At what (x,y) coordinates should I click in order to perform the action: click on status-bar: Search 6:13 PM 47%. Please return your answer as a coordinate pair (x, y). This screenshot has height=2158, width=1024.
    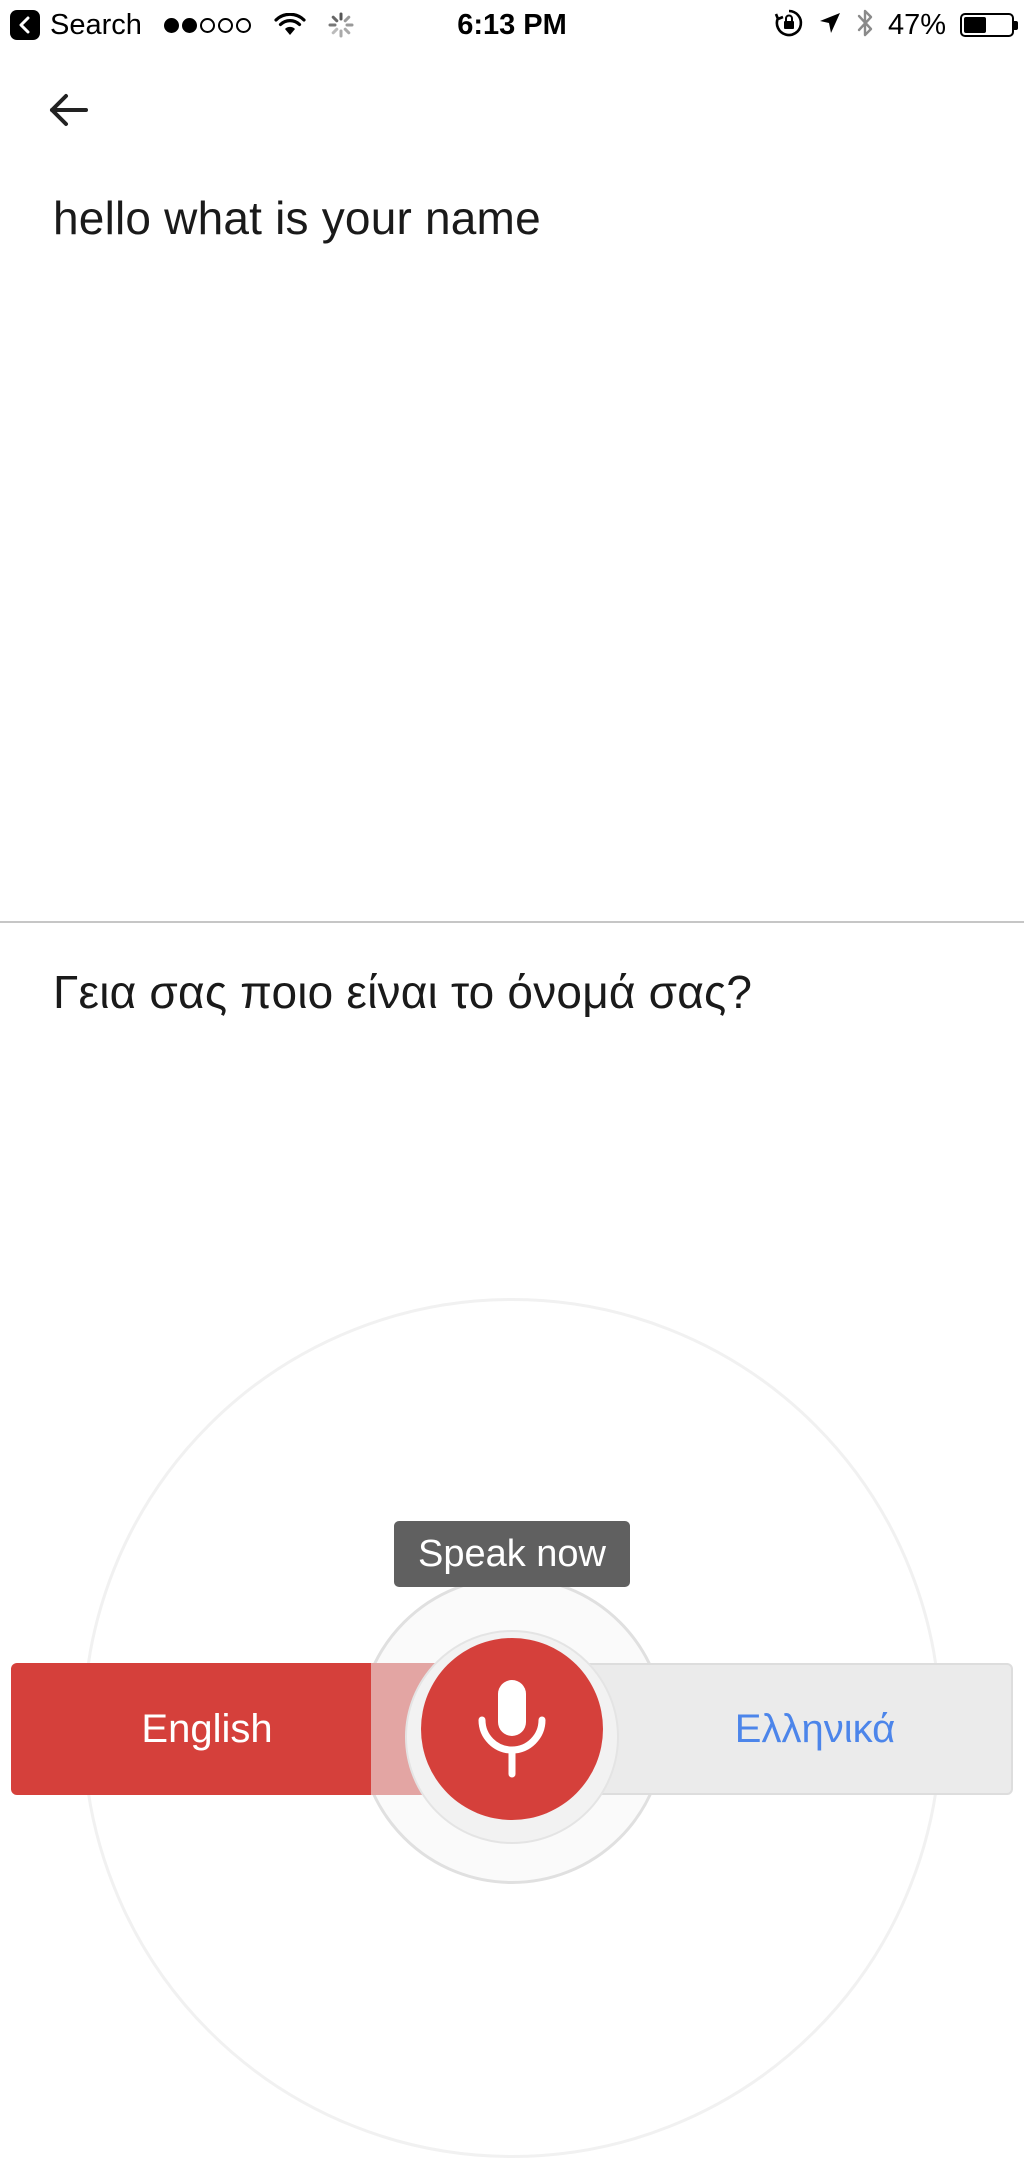
    Looking at the image, I should click on (512, 26).